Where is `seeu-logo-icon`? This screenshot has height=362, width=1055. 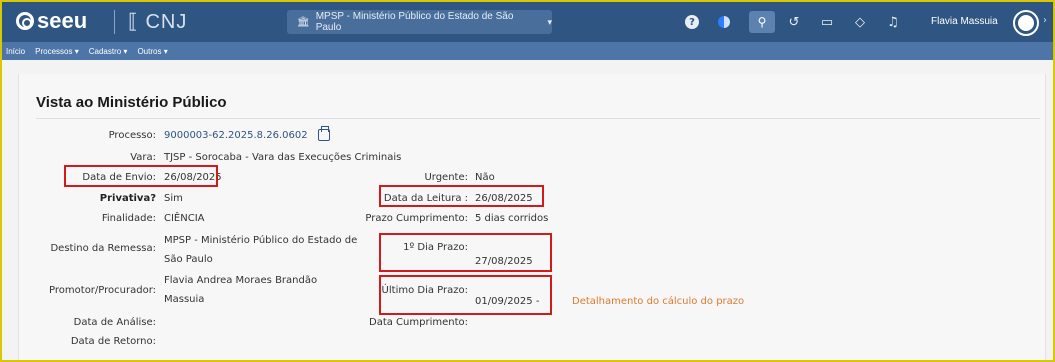 seeu-logo-icon is located at coordinates (25, 21).